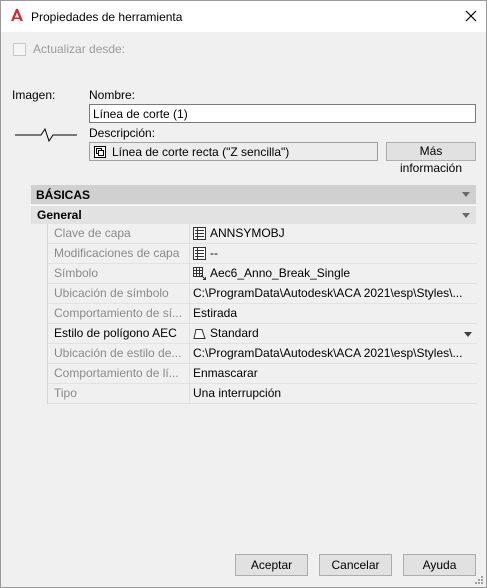 Image resolution: width=487 pixels, height=588 pixels. What do you see at coordinates (262, 334) in the screenshot?
I see `property-row-aec-polygon-style: Estilo de polígono AEC Standard` at bounding box center [262, 334].